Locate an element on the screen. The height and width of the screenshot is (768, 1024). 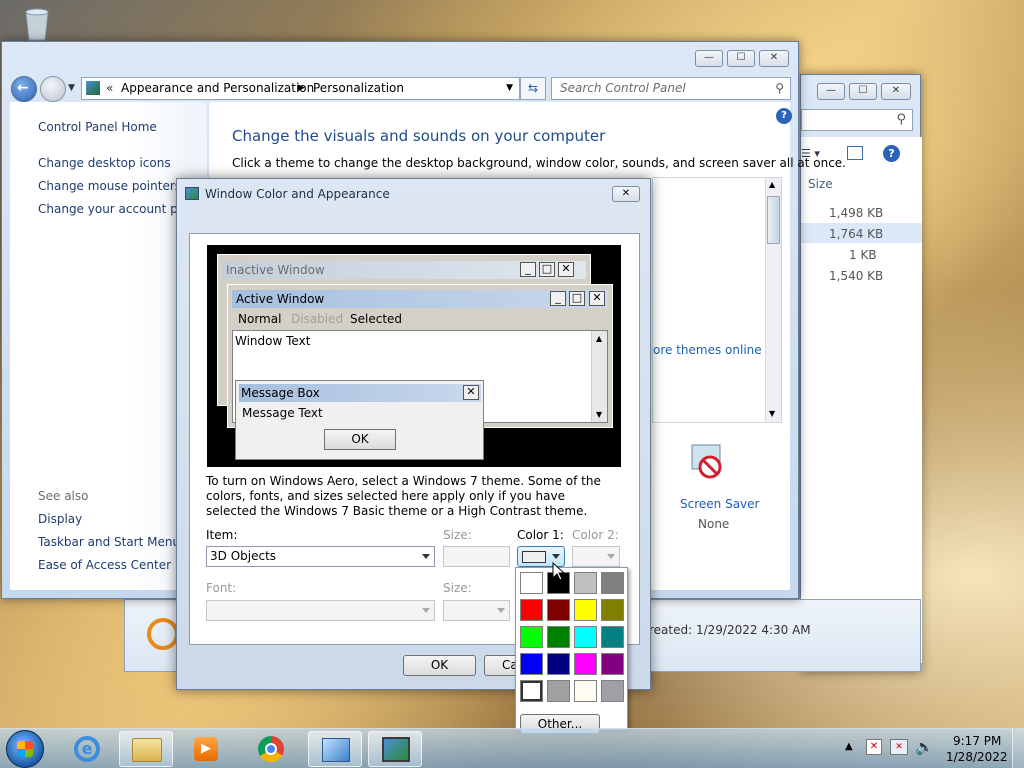
breadcrumb-item: Appearance and Personalization is located at coordinates (217, 88).